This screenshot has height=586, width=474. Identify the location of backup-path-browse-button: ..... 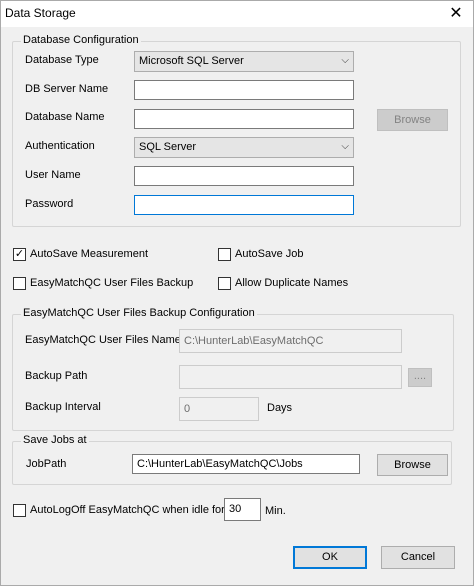
(420, 377).